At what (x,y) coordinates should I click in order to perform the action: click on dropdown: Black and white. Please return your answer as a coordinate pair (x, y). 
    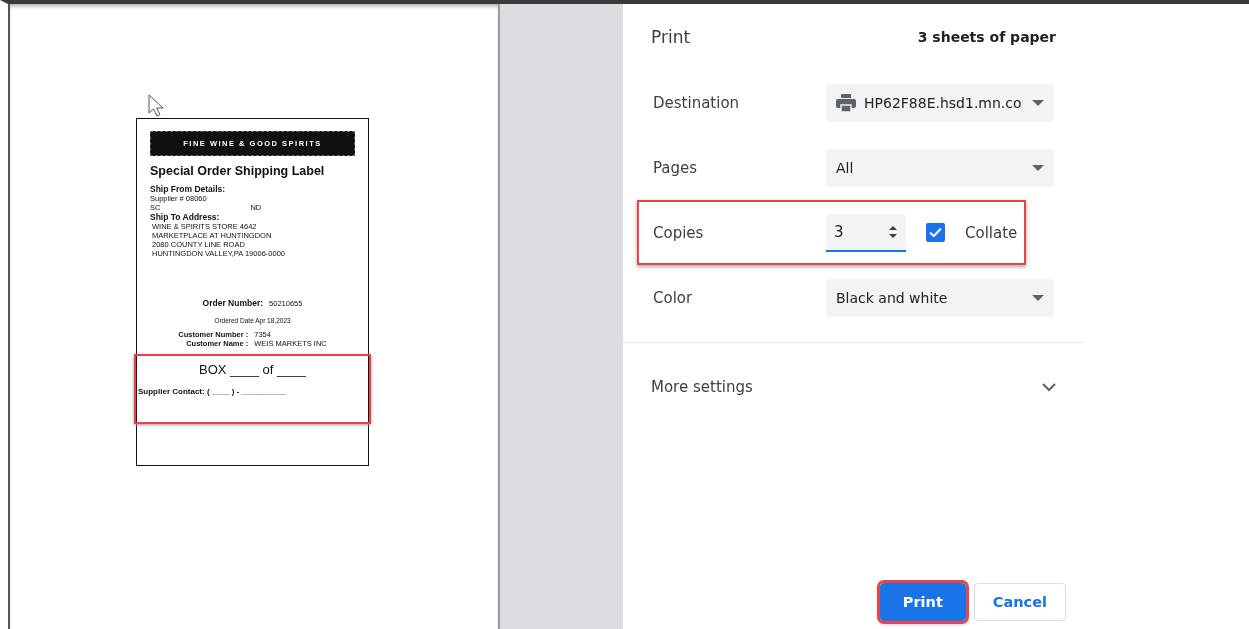
    Looking at the image, I should click on (940, 297).